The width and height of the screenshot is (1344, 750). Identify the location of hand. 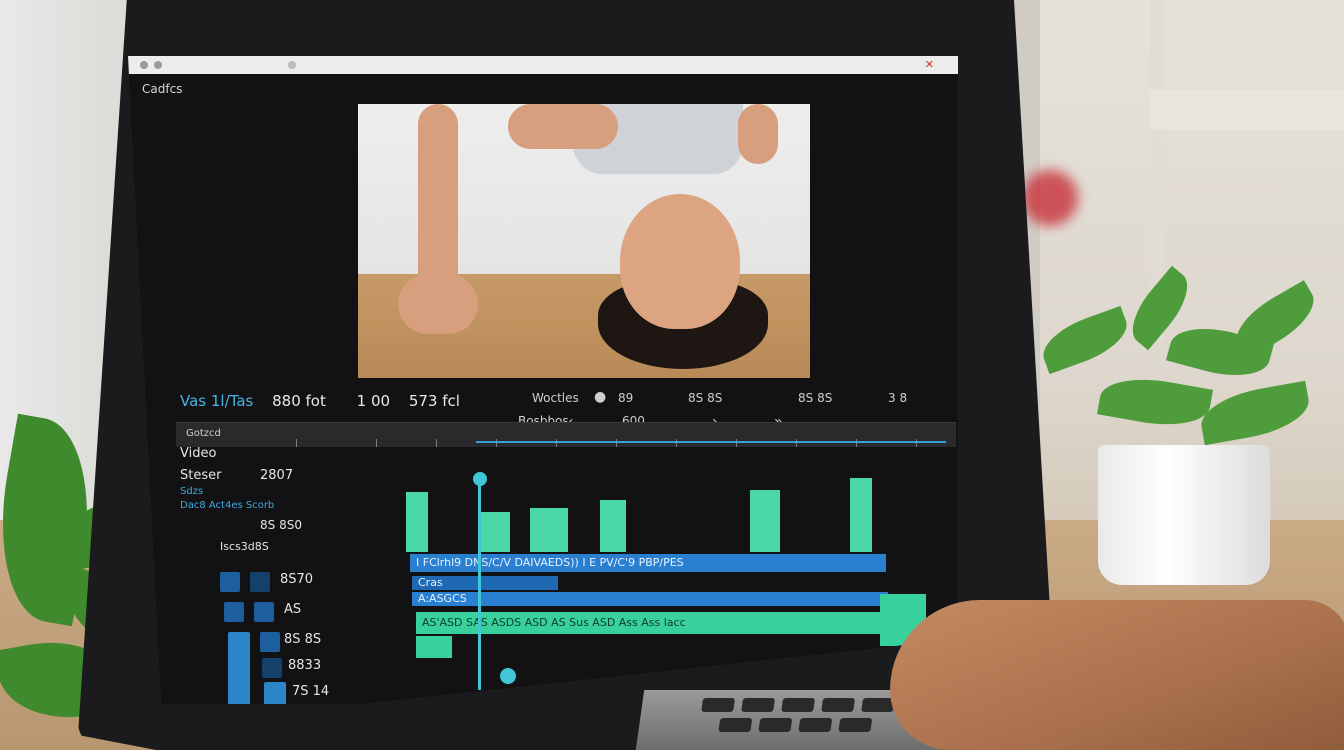
(1117, 675).